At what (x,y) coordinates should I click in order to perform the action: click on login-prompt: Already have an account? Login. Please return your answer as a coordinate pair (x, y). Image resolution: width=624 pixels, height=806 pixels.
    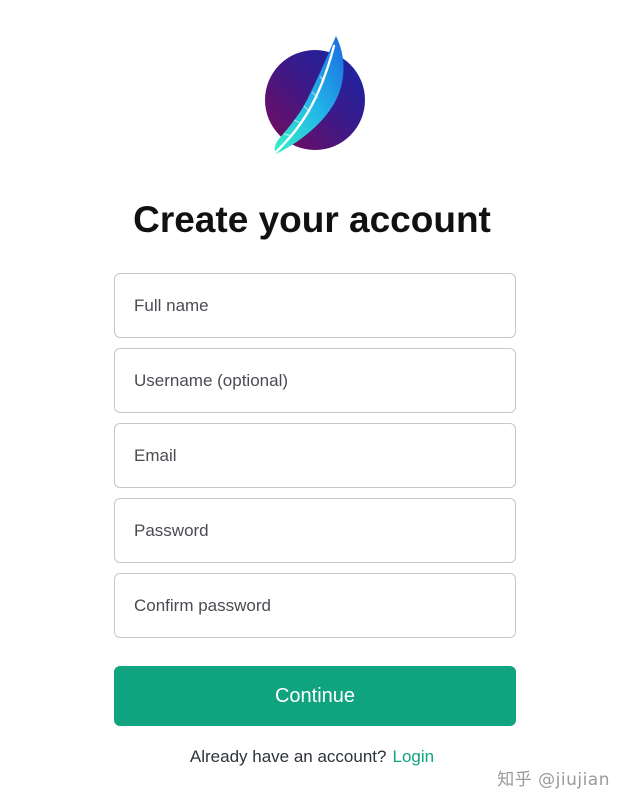
    Looking at the image, I should click on (312, 757).